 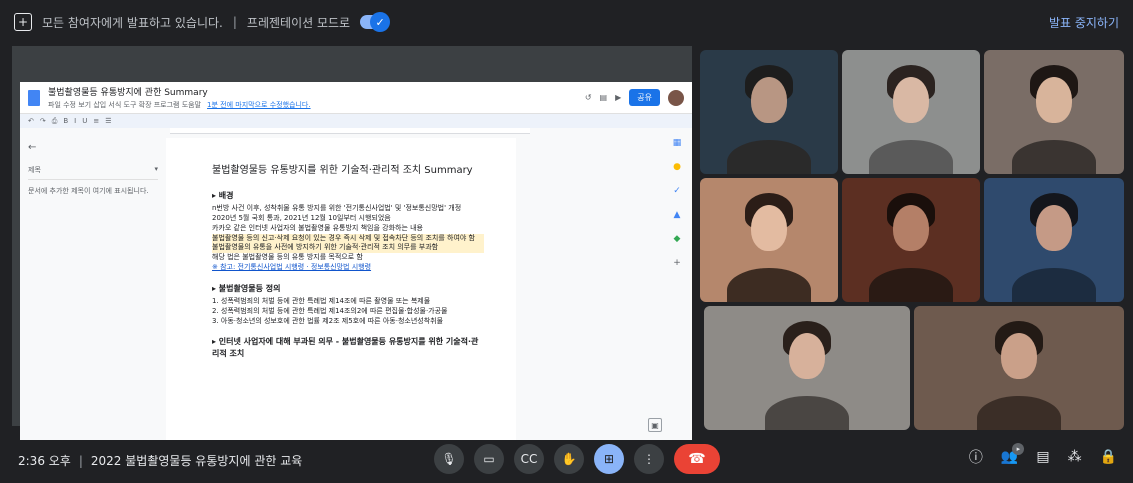 What do you see at coordinates (298, 22) in the screenshot?
I see `presentation-mode-label: 프레젠테이션 모드로` at bounding box center [298, 22].